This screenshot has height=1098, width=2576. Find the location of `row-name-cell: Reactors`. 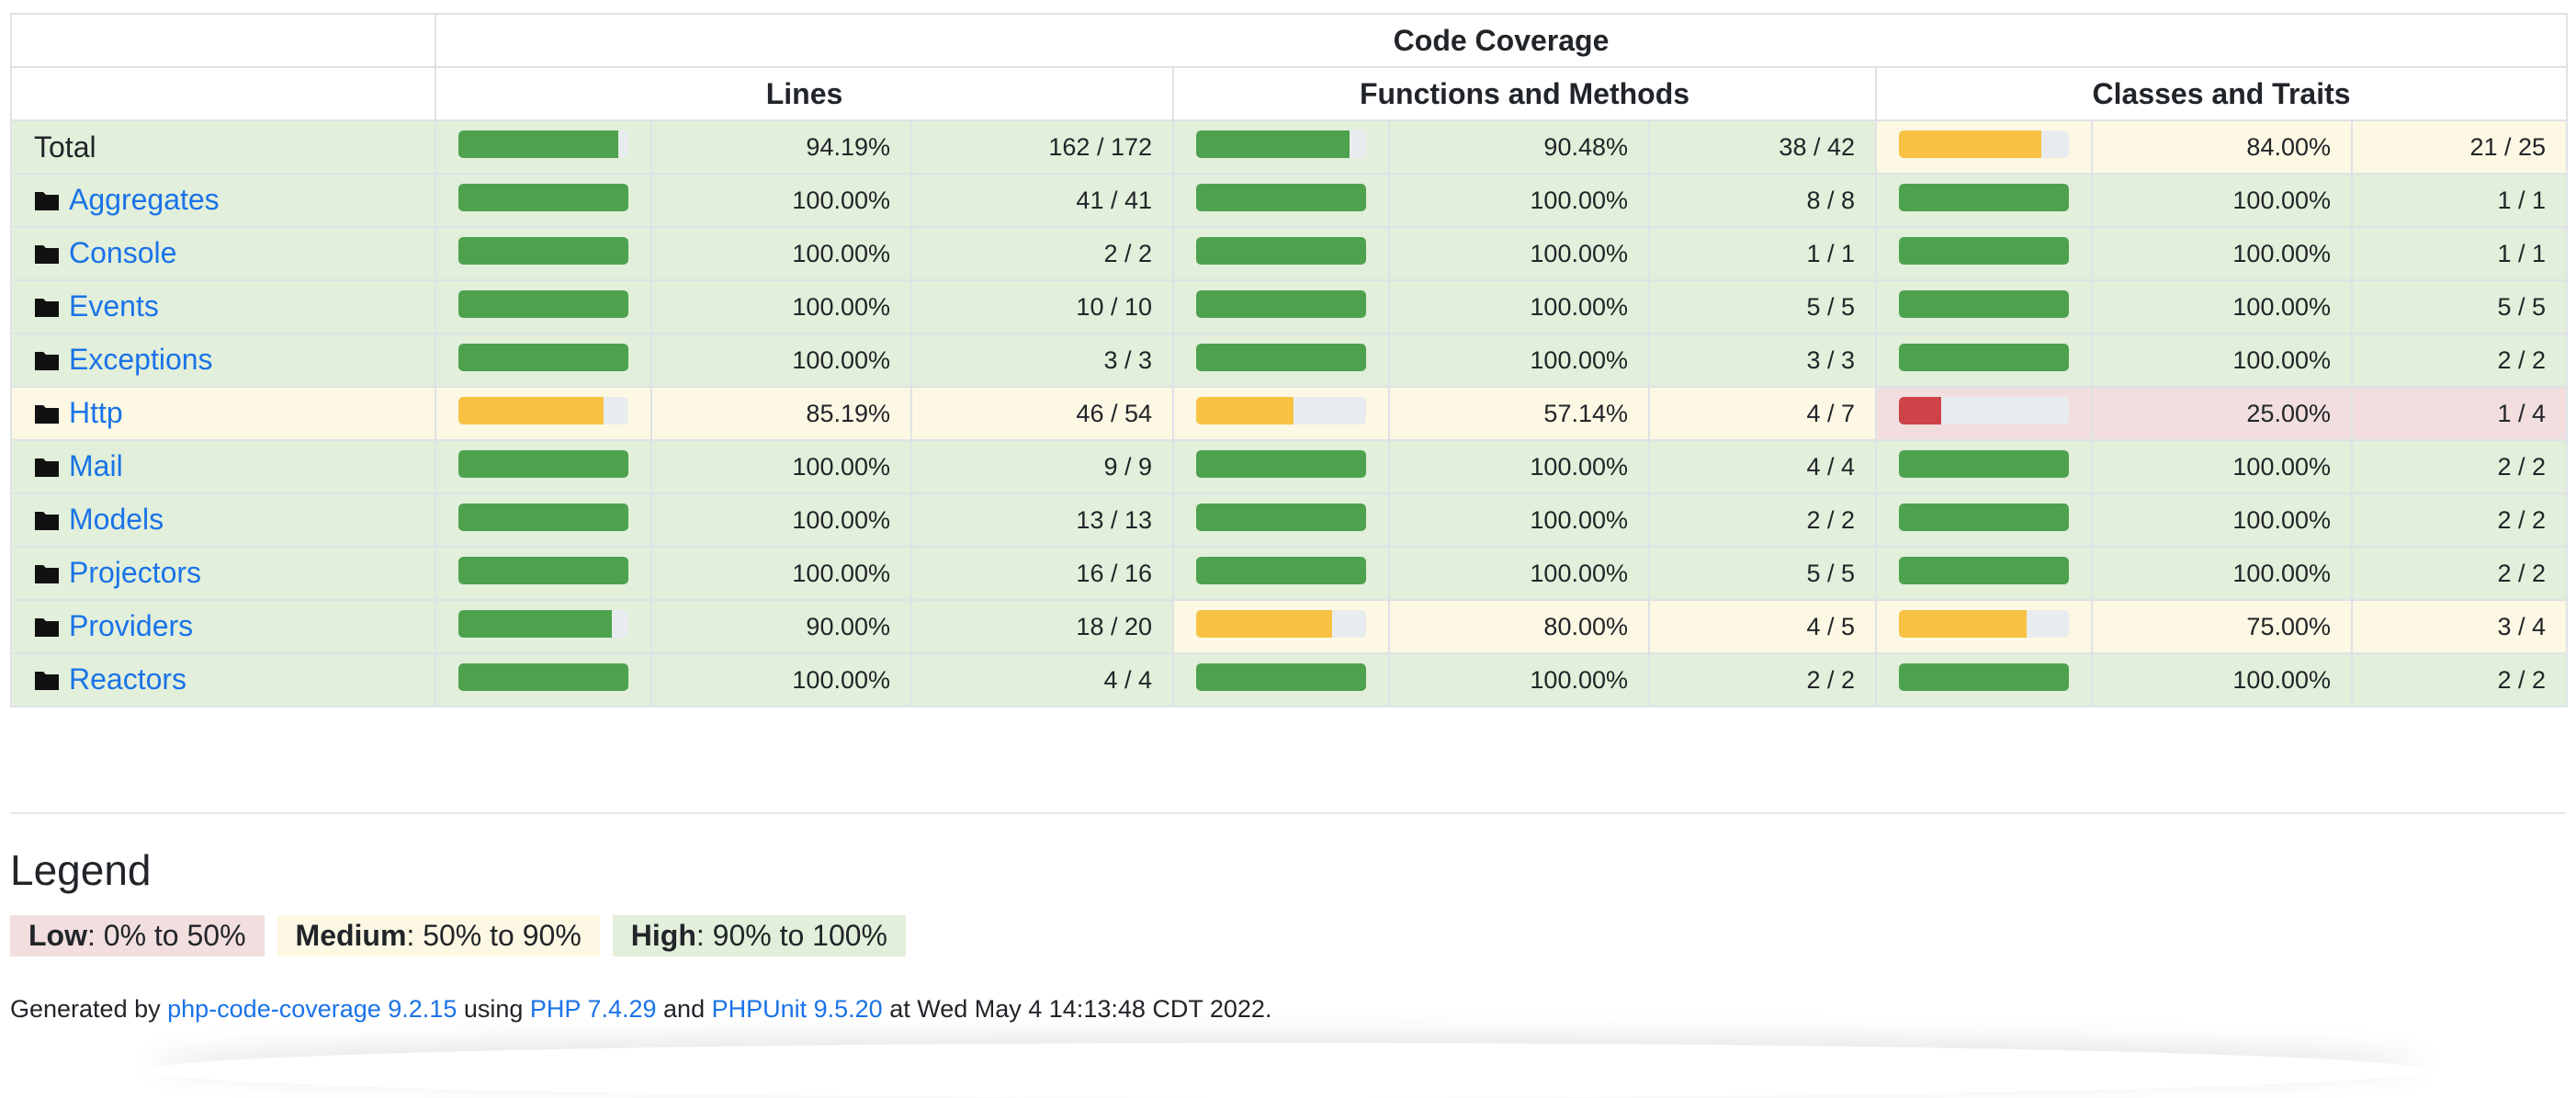

row-name-cell: Reactors is located at coordinates (223, 679).